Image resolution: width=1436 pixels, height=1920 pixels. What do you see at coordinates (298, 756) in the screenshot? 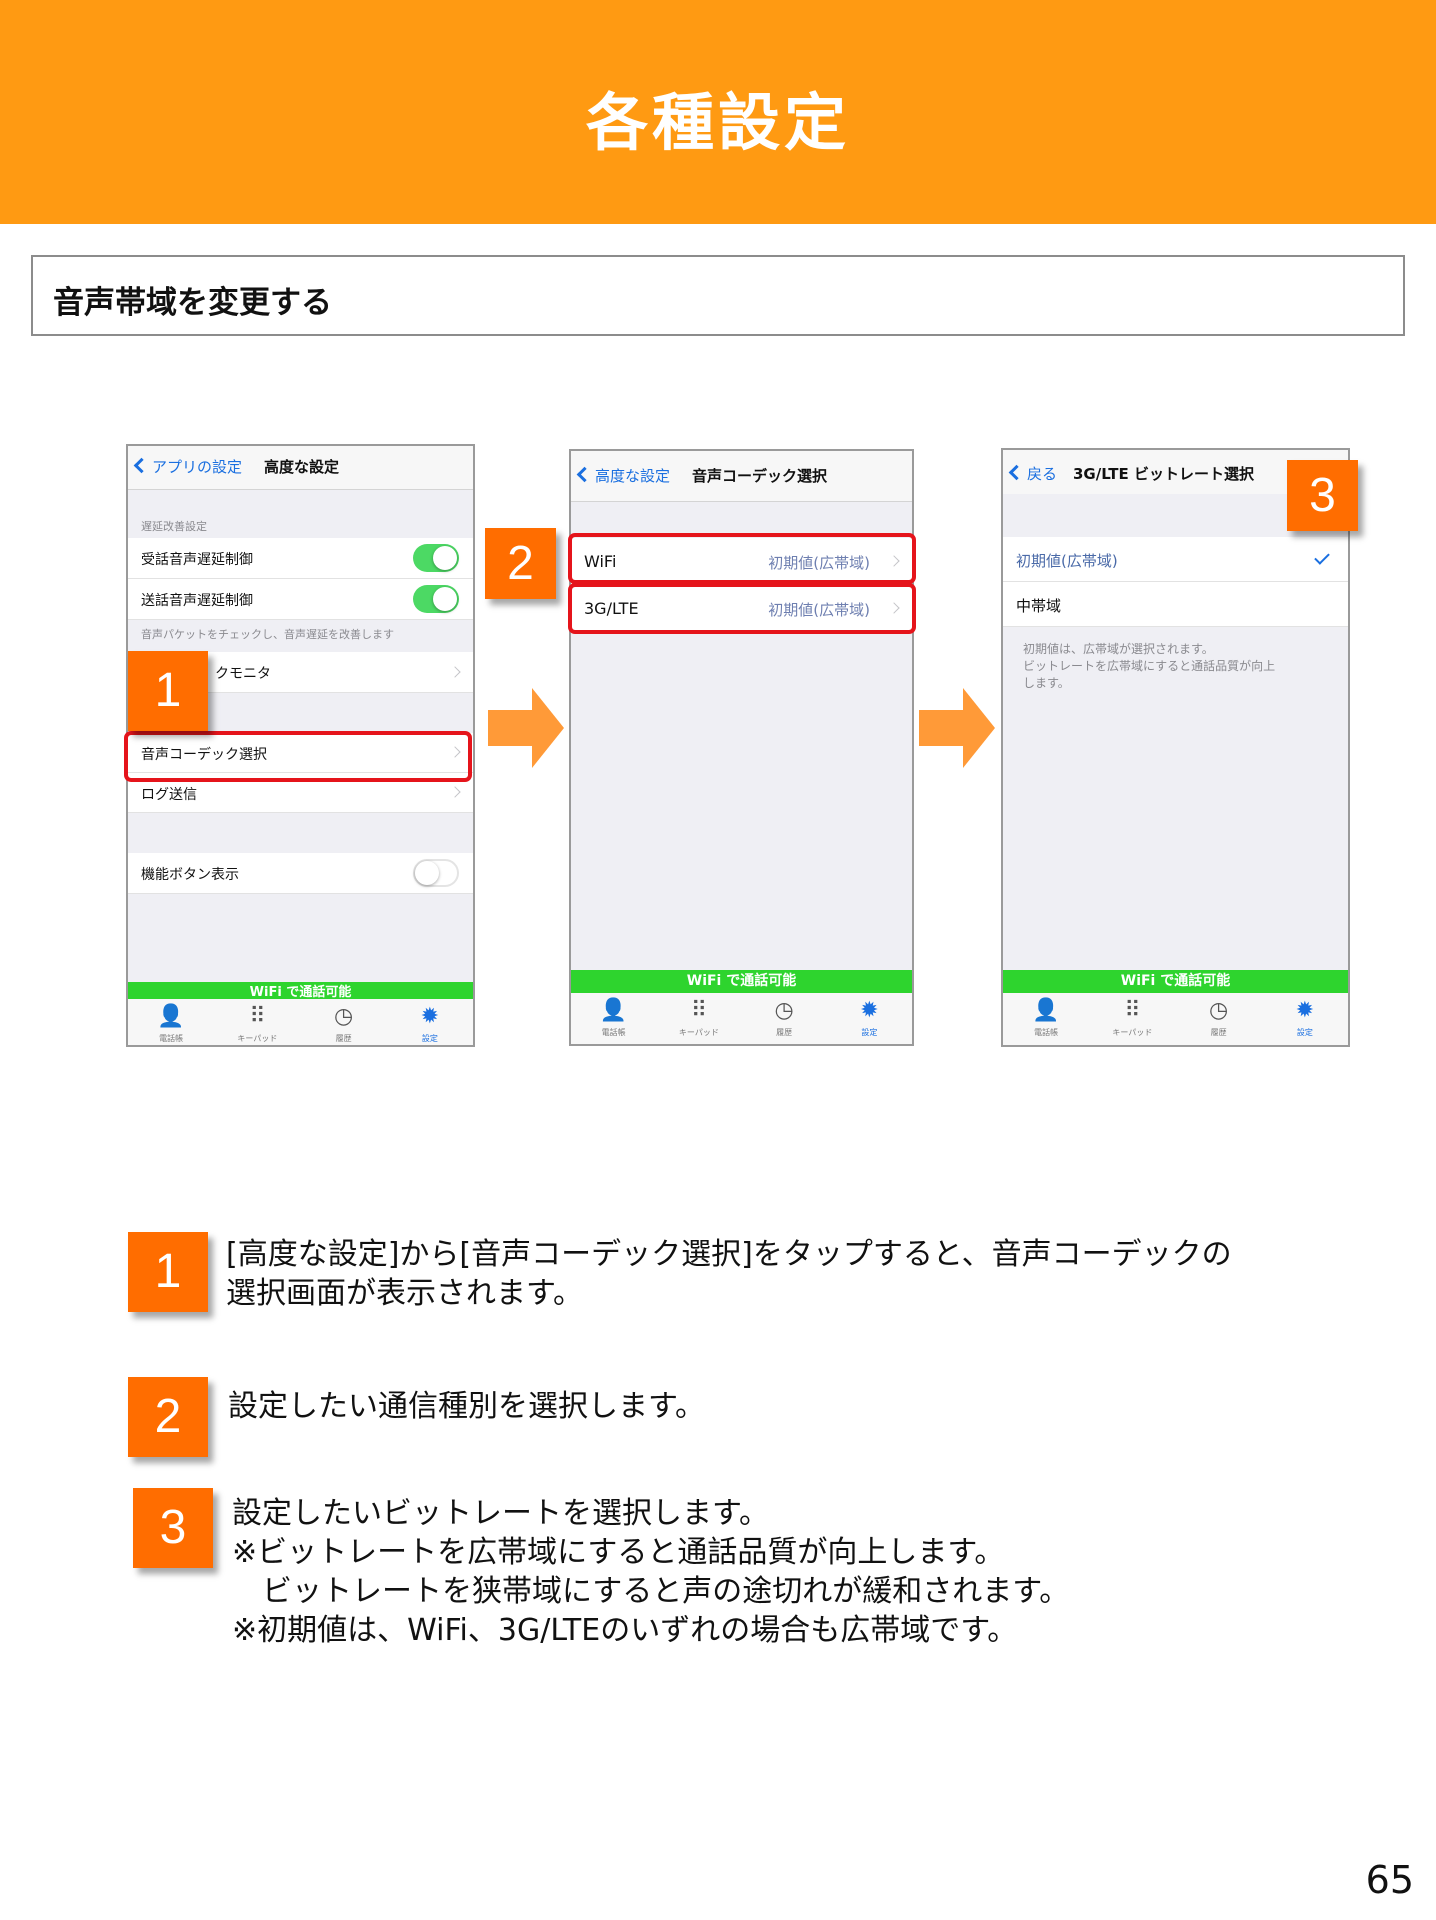
I see `highlight-codec-select` at bounding box center [298, 756].